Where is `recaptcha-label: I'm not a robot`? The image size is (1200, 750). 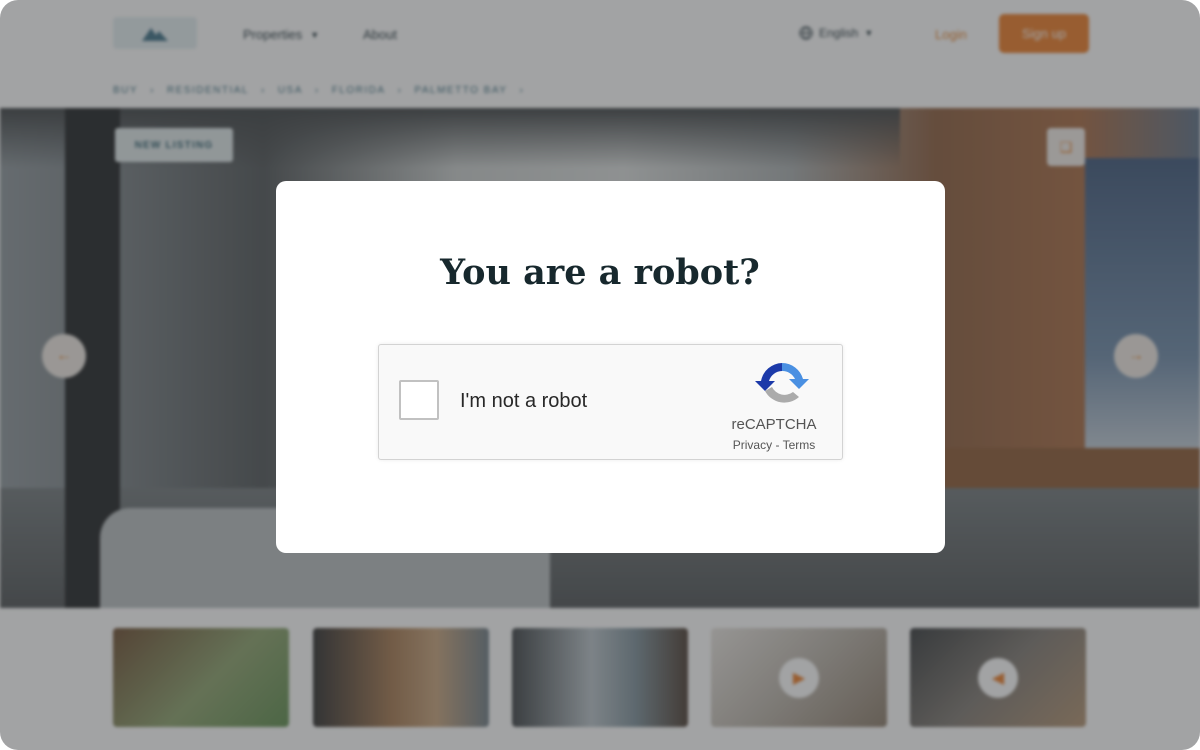
recaptcha-label: I'm not a robot is located at coordinates (524, 401).